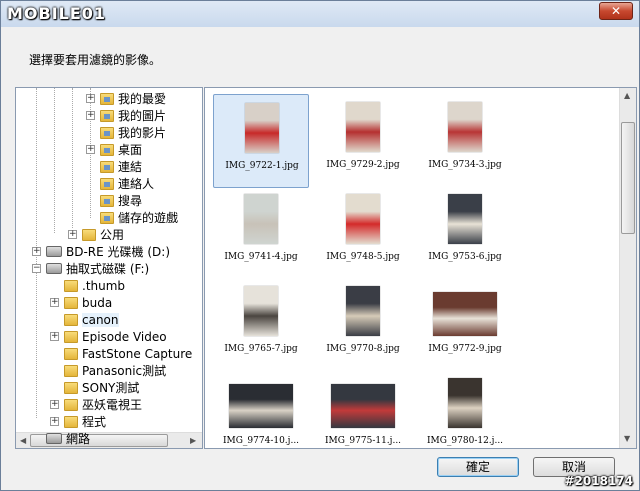 This screenshot has height=491, width=640. I want to click on thumbnail-filename: IMG_9770-8.jpg, so click(363, 349).